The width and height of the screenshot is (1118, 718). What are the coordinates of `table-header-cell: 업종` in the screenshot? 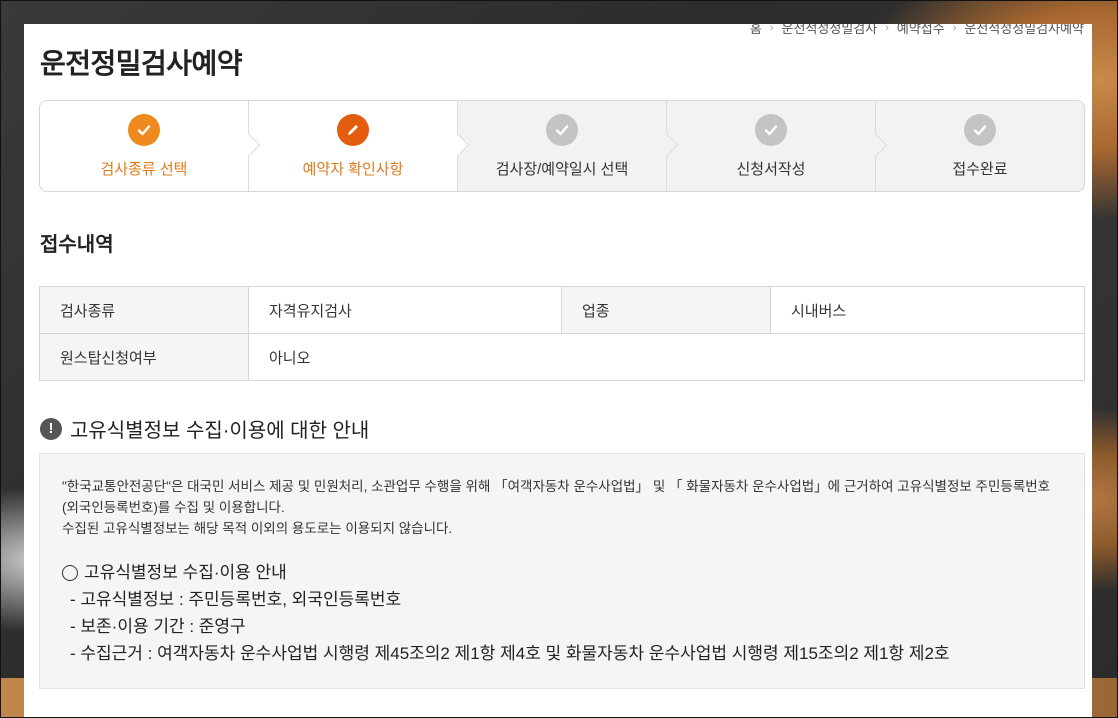 It's located at (666, 310).